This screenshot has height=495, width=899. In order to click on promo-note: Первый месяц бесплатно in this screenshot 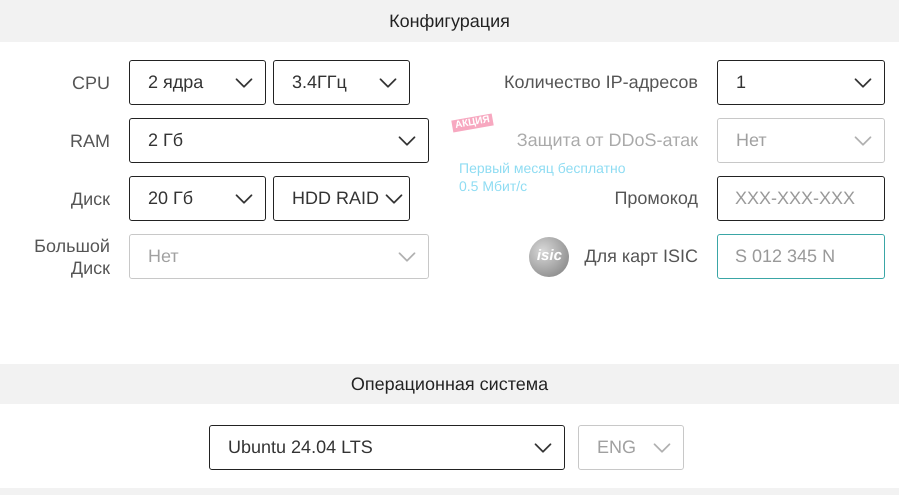, I will do `click(542, 168)`.